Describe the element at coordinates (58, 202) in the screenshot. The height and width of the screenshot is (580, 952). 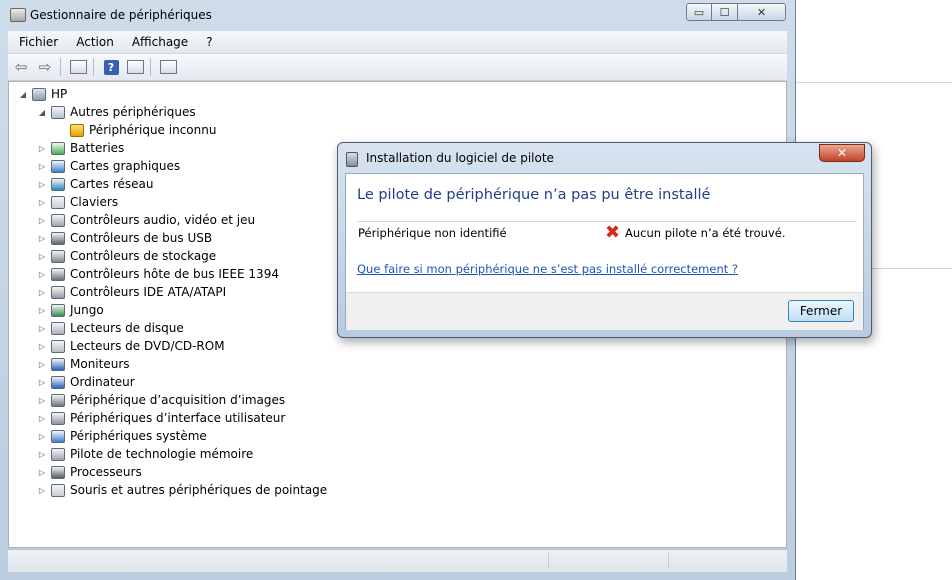
I see `keyboard-icon` at that location.